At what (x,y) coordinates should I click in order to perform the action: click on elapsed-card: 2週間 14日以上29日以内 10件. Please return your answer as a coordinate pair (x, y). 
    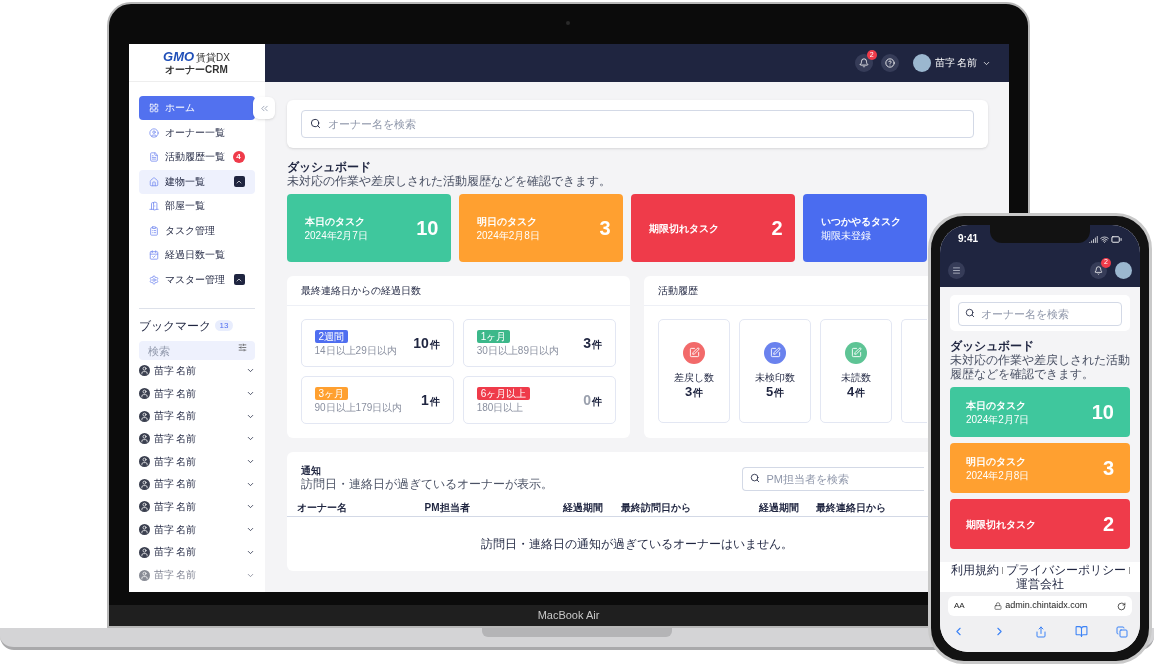
    Looking at the image, I should click on (377, 343).